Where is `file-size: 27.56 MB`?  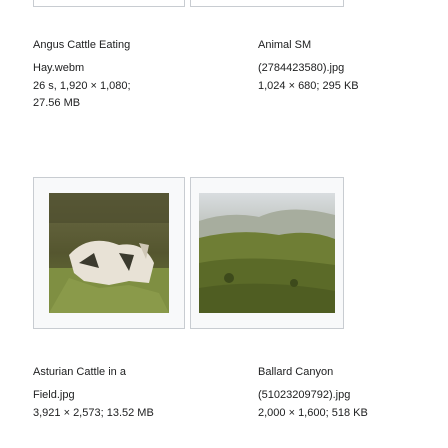 file-size: 27.56 MB is located at coordinates (57, 103).